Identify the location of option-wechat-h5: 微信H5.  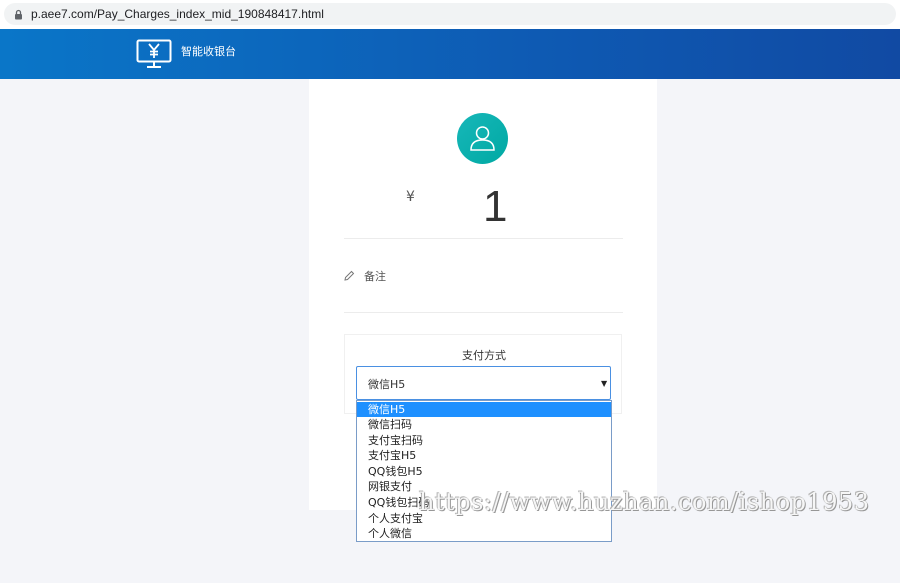
(484, 409).